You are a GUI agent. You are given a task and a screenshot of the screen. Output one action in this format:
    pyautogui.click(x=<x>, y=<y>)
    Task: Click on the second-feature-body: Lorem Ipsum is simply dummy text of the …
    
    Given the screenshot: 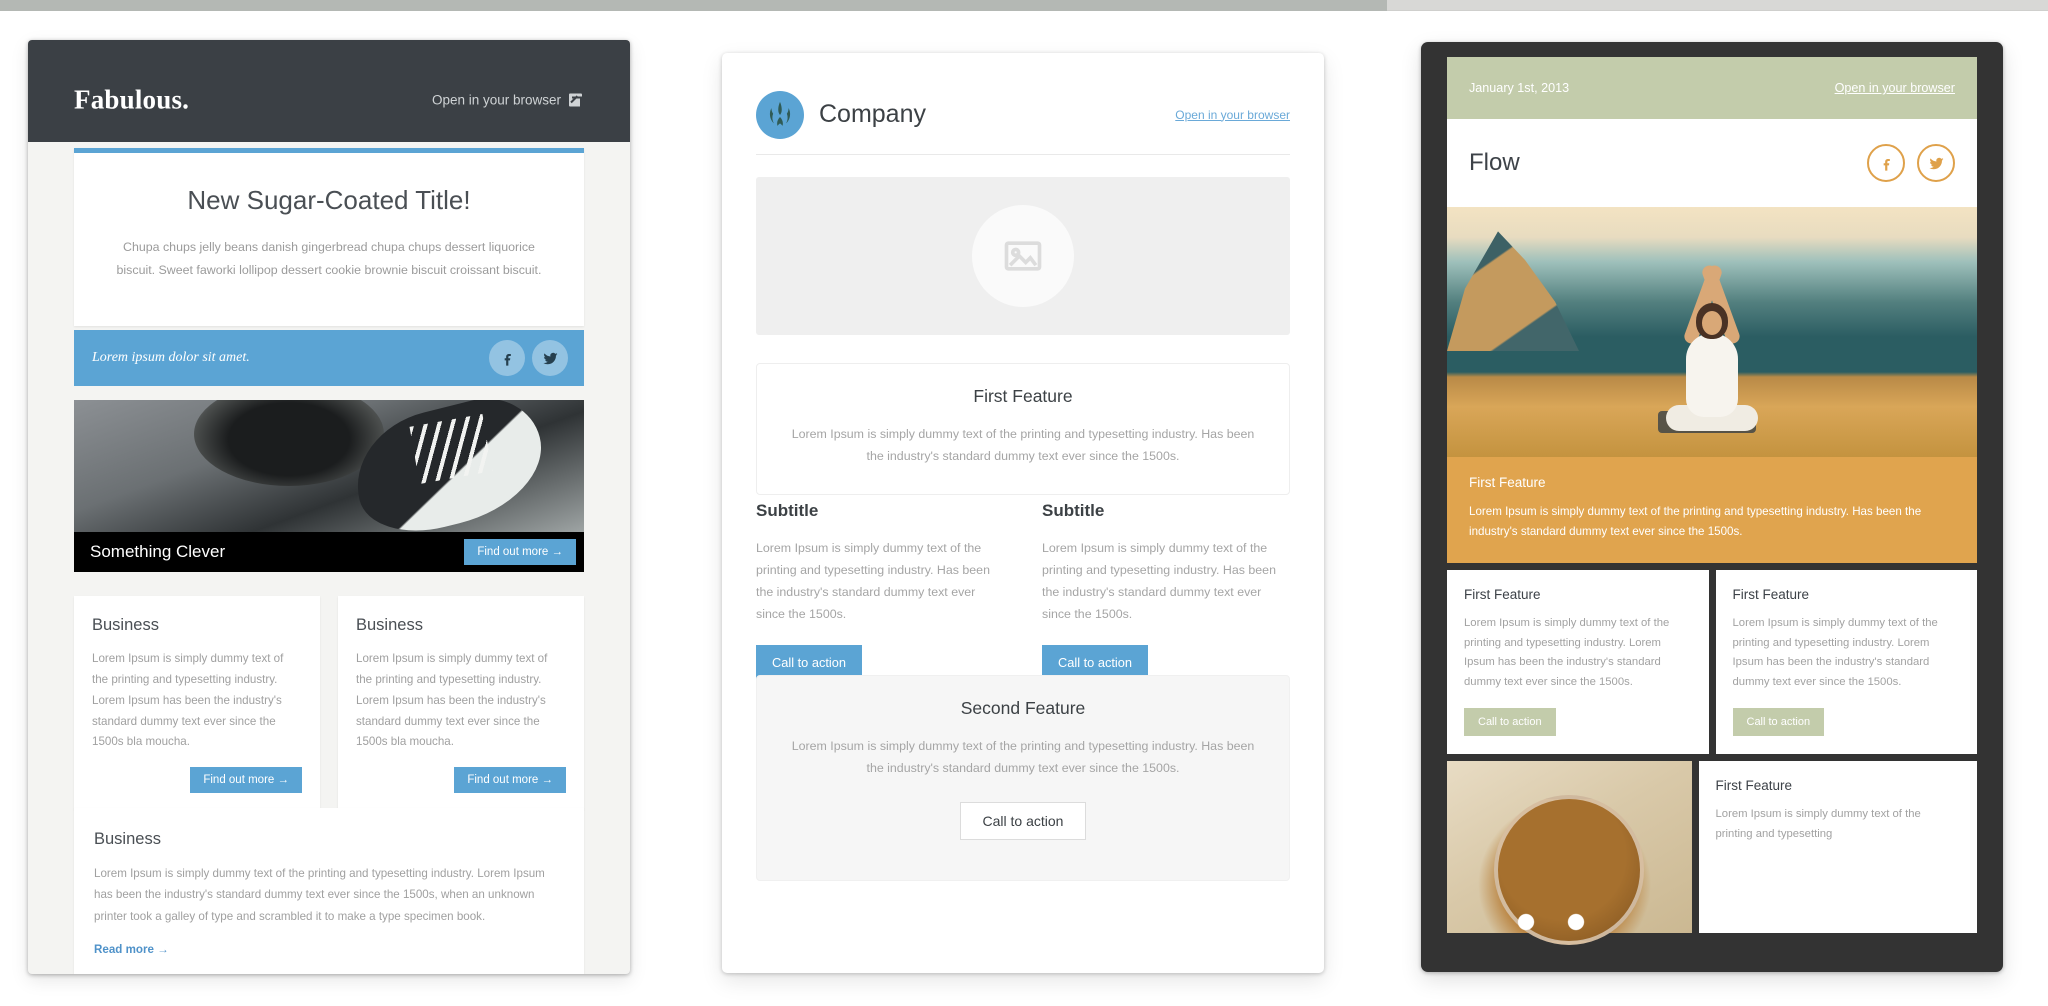 What is the action you would take?
    pyautogui.click(x=1023, y=757)
    